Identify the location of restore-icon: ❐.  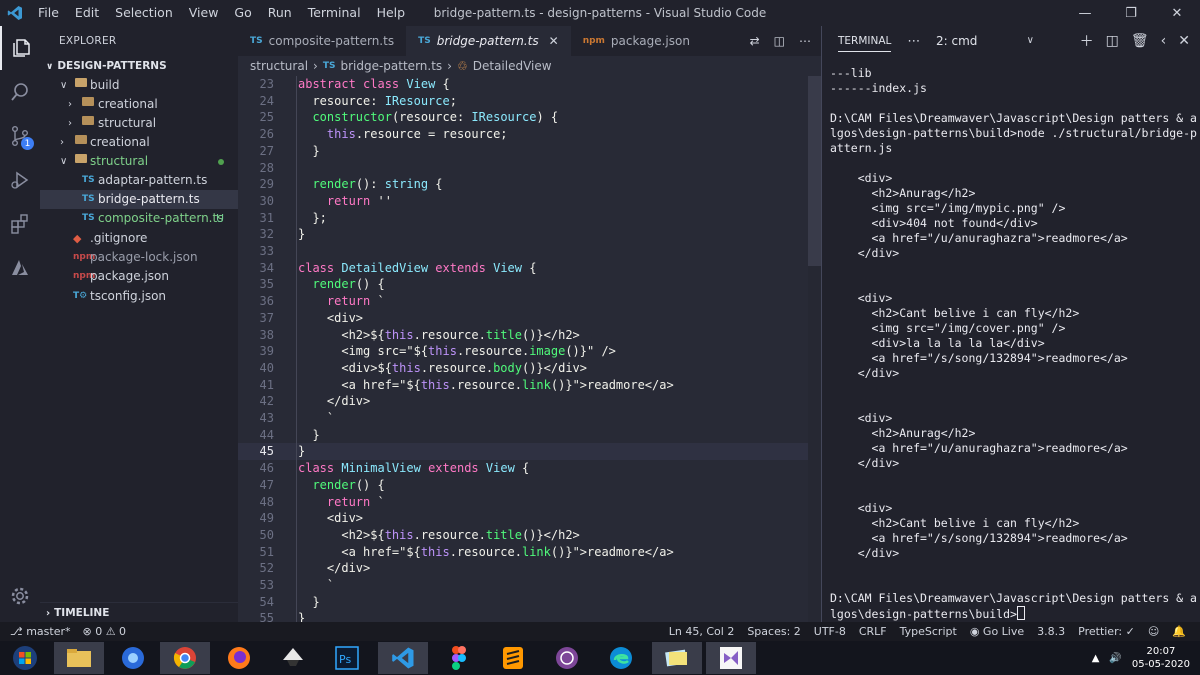
(1131, 13).